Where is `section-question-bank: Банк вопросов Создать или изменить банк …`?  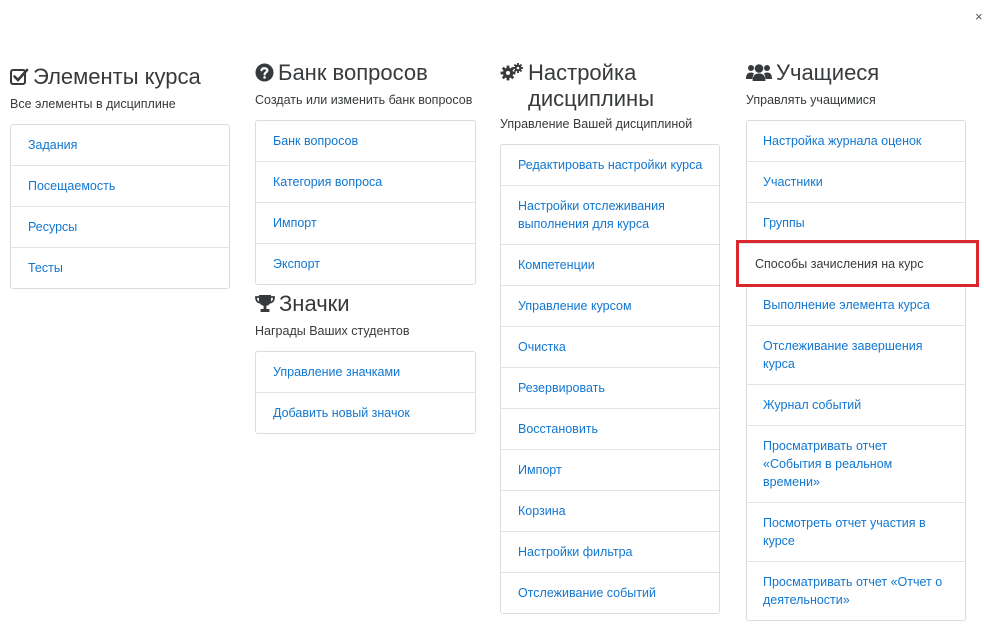
section-question-bank: Банк вопросов Создать или изменить банк … is located at coordinates (365, 247).